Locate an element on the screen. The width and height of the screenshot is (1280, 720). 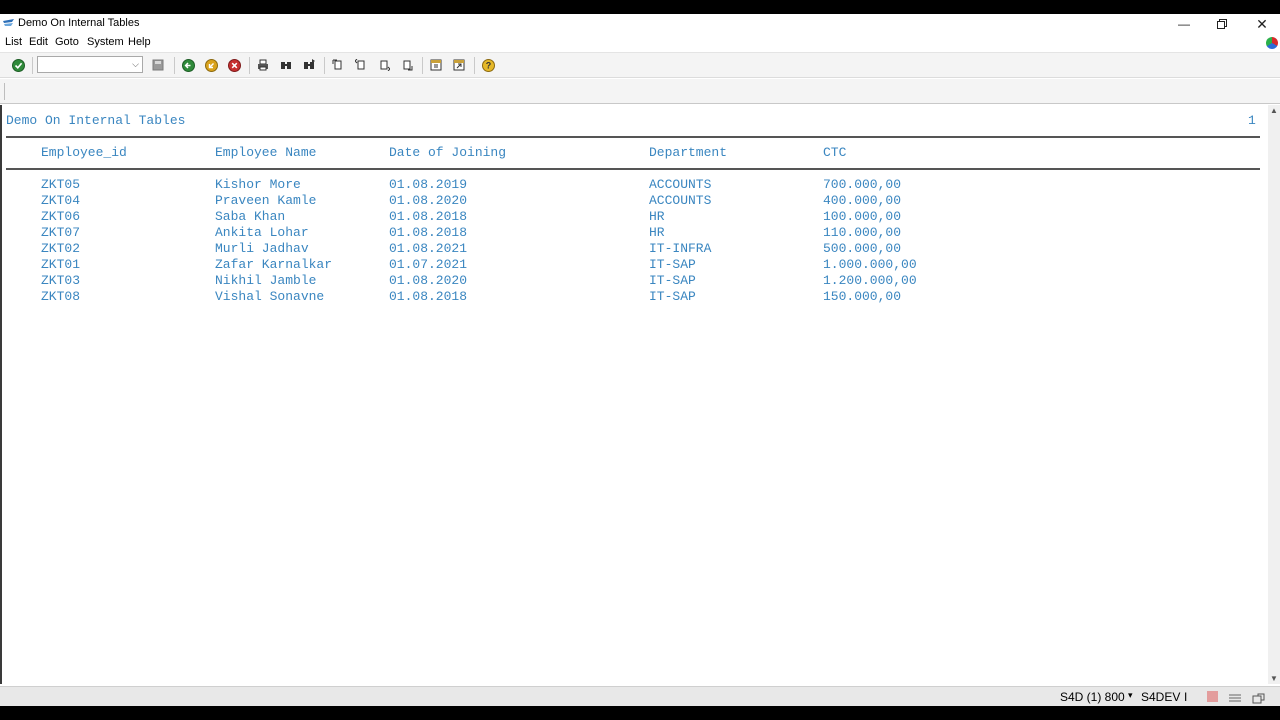
header-divider is located at coordinates (633, 137).